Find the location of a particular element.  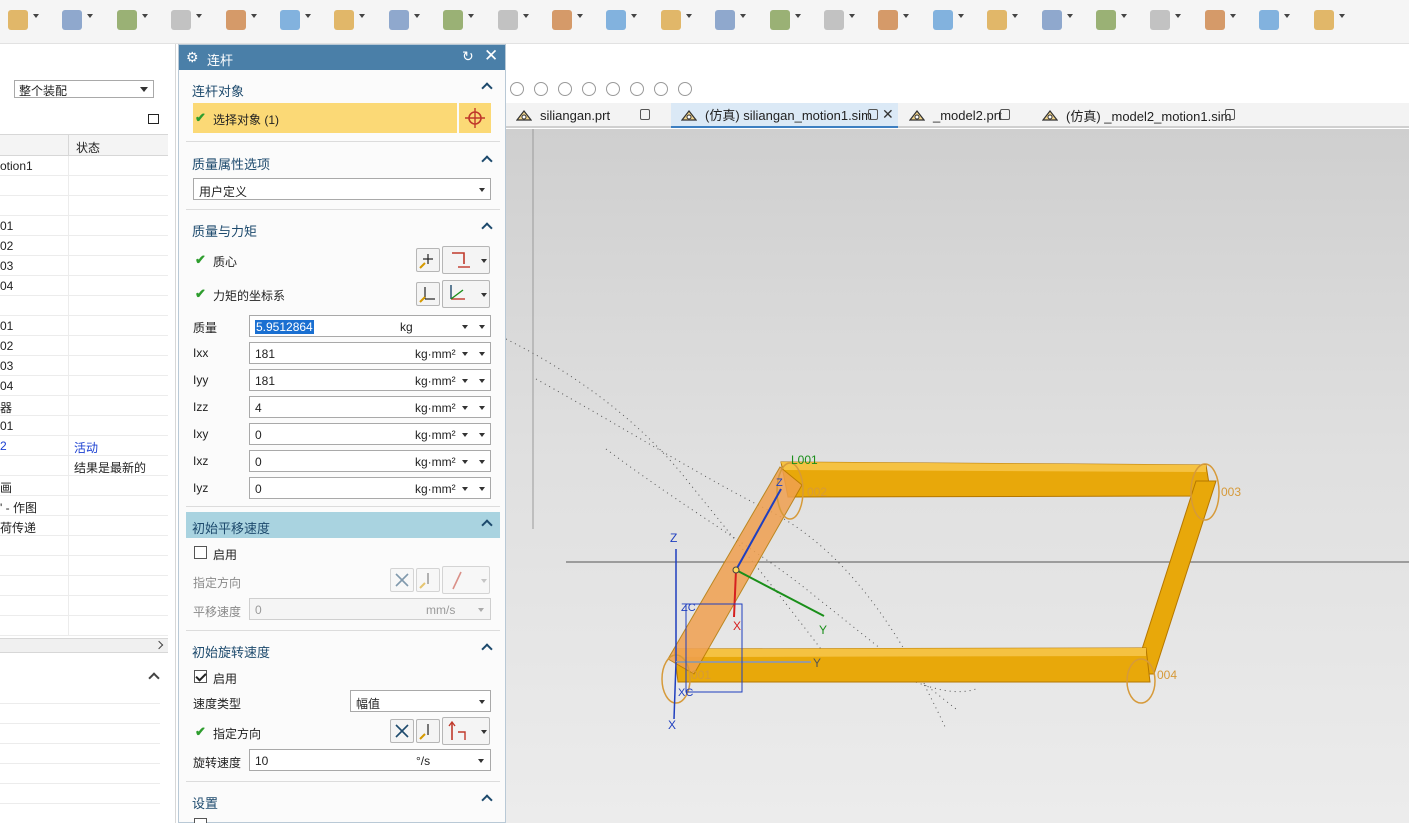

function-icon is located at coordinates (670, 20).